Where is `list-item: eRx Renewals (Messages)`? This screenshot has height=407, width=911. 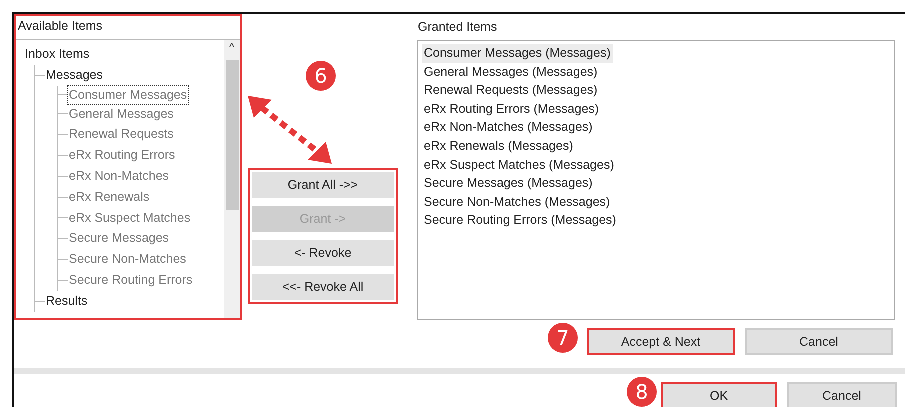
list-item: eRx Renewals (Messages) is located at coordinates (499, 146).